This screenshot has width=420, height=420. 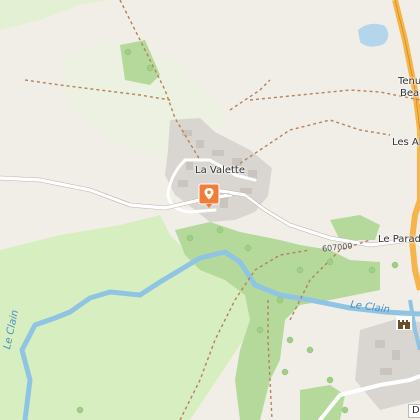 What do you see at coordinates (250, 95) in the screenshot?
I see `track-northeast` at bounding box center [250, 95].